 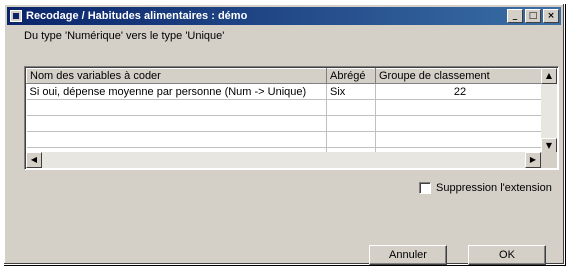 I want to click on window-title: Recodage / Habitudes alimentaires : démo, so click(x=137, y=16).